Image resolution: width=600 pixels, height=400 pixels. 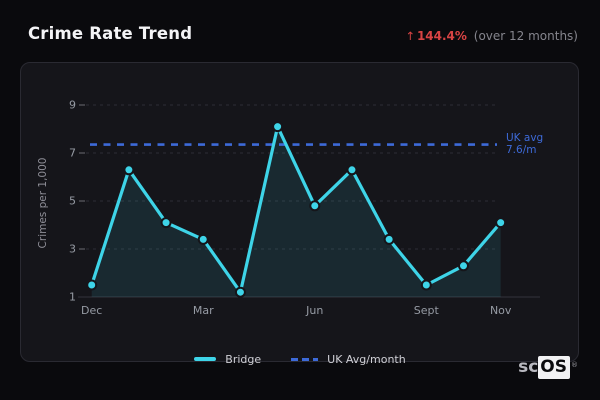 What do you see at coordinates (203, 310) in the screenshot?
I see `x-tick-label: Mar` at bounding box center [203, 310].